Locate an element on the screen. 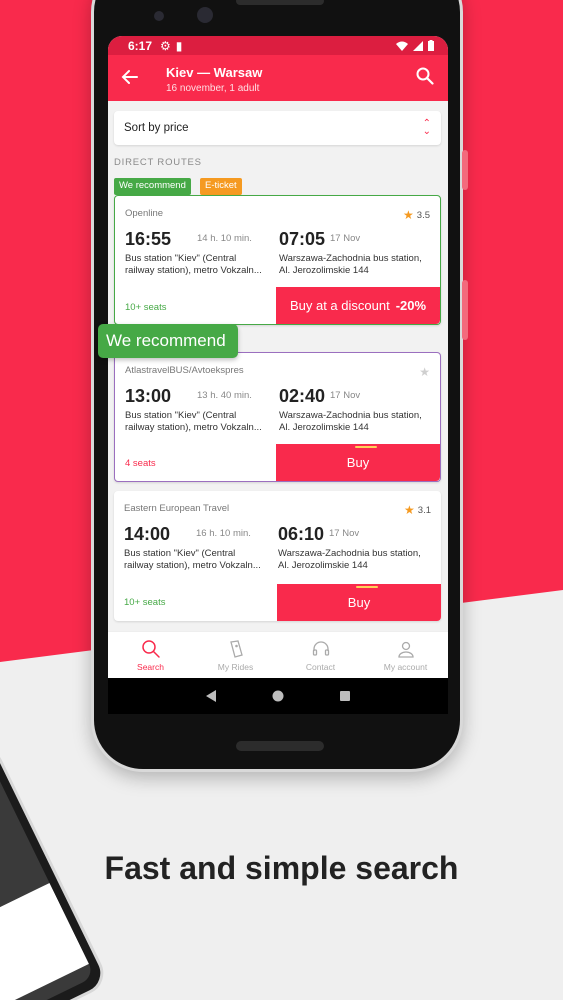 This screenshot has height=1000, width=563. nav-item-my-account: My account is located at coordinates (405, 655).